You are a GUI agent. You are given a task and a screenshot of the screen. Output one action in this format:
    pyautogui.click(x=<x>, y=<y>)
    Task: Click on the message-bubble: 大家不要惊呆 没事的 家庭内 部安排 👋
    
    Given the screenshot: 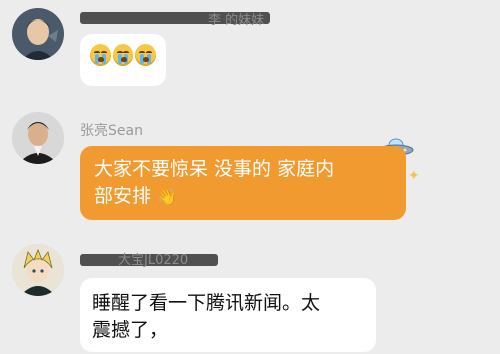 What is the action you would take?
    pyautogui.click(x=243, y=183)
    